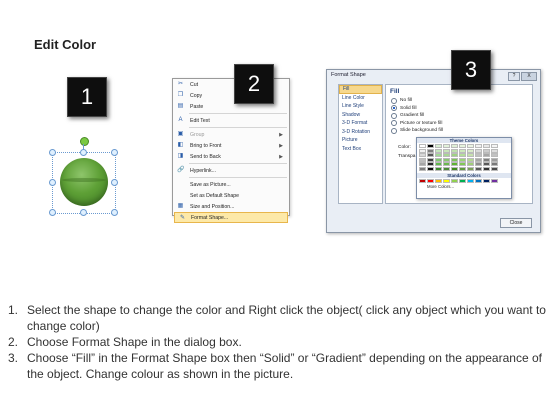  What do you see at coordinates (416, 123) in the screenshot?
I see `radio-picture-or-texture-fill: Picture or texture fill` at bounding box center [416, 123].